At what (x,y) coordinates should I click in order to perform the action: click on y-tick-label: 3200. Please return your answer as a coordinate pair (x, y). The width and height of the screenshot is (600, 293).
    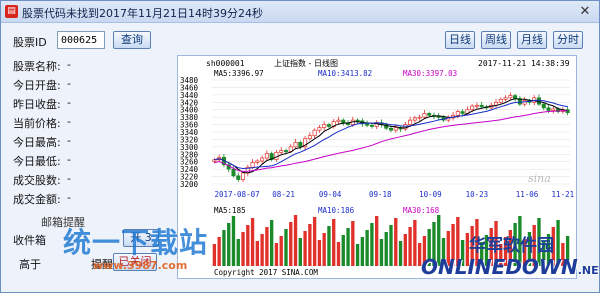
    Looking at the image, I should click on (189, 184).